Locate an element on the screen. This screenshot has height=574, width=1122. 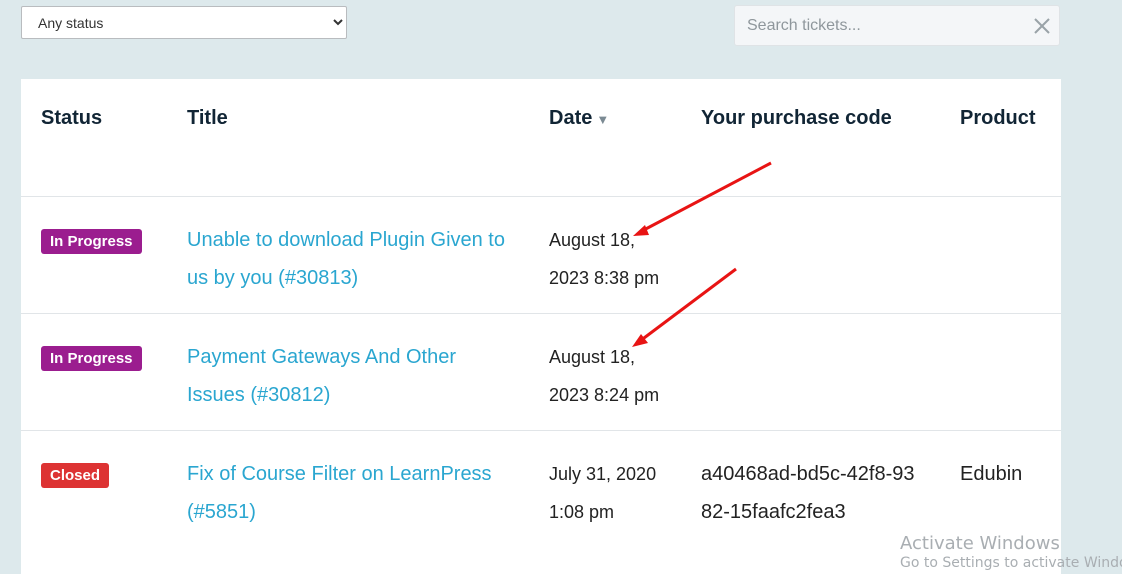
column-header-title: Title is located at coordinates (348, 137).